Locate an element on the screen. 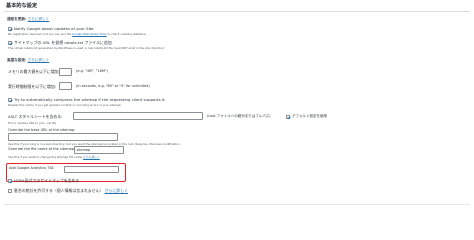  anonymous-stats-label: 匿名の統計を許可する（個人情報は含まれません） さらに詳しく is located at coordinates (71, 191).